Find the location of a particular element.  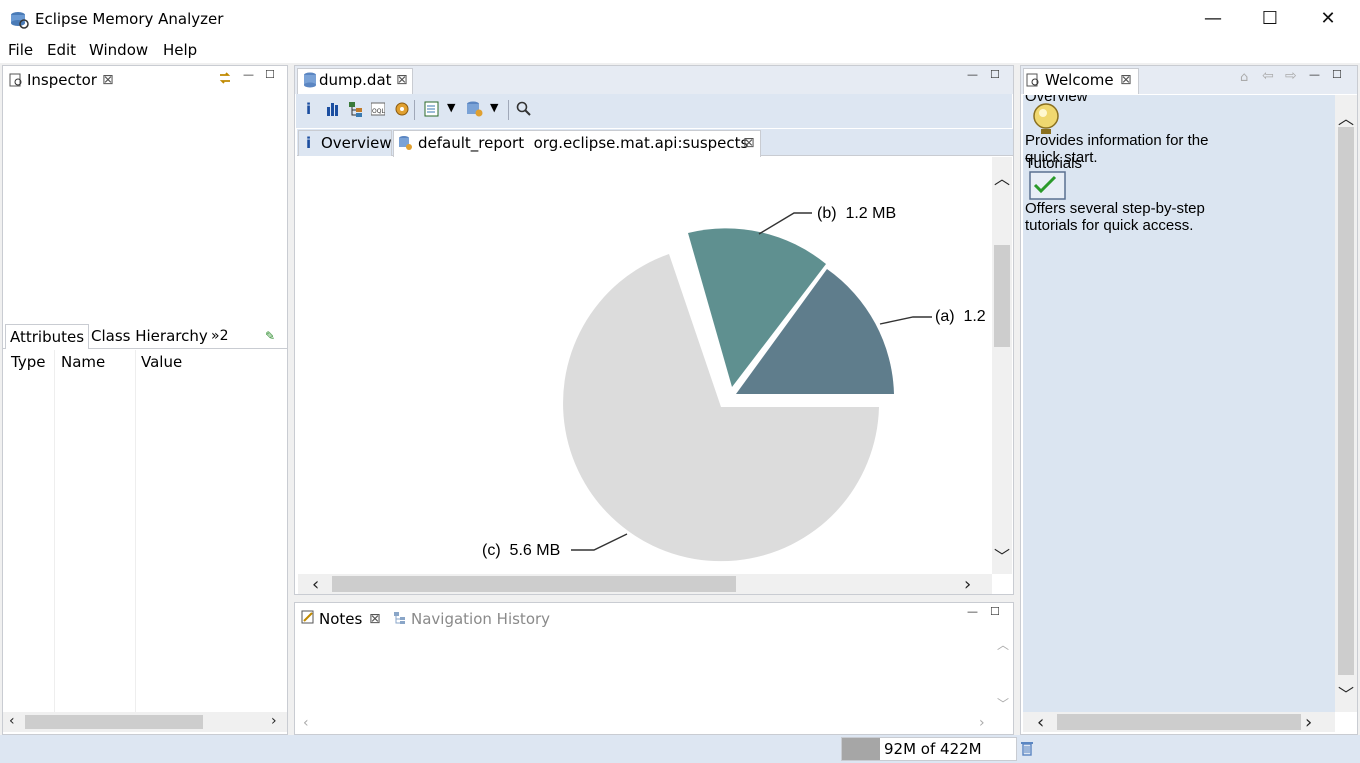

title-bar: Eclipse Memory Analyzer — ☐ ✕ is located at coordinates (680, 19).